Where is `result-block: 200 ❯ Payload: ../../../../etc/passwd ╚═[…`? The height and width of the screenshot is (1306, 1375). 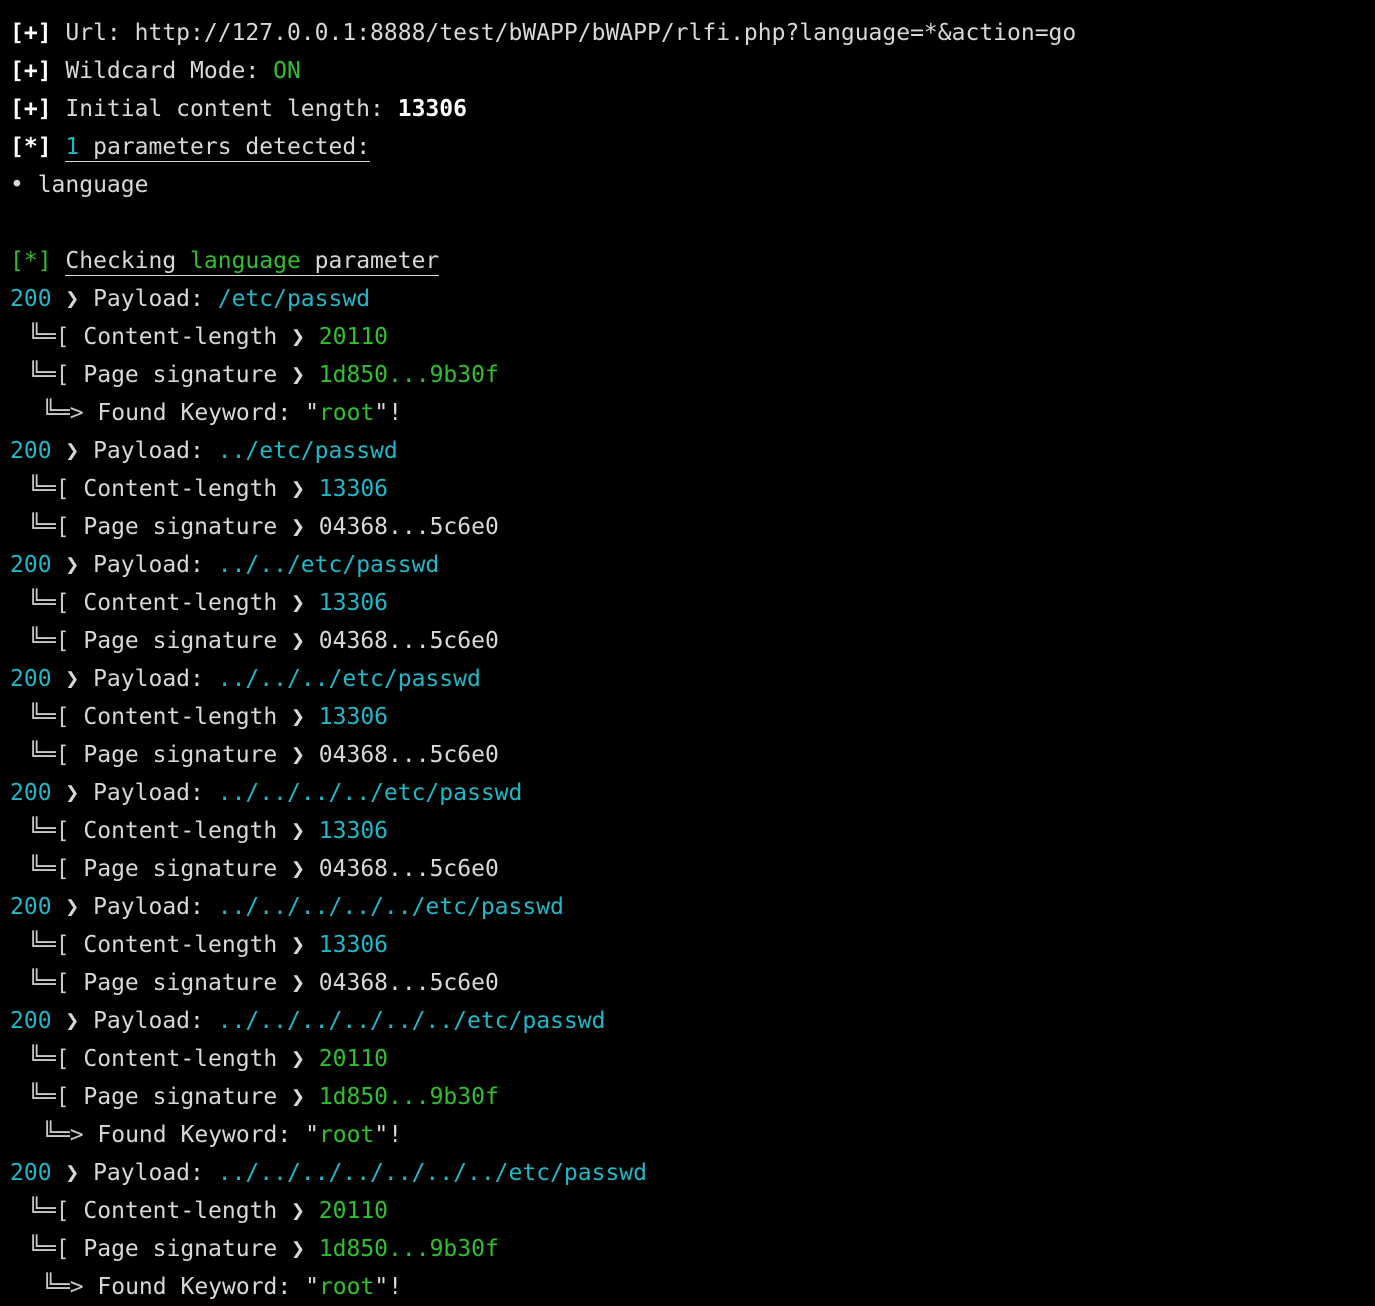 result-block: 200 ❯ Payload: ../../../../etc/passwd ╚═[… is located at coordinates (692, 831).